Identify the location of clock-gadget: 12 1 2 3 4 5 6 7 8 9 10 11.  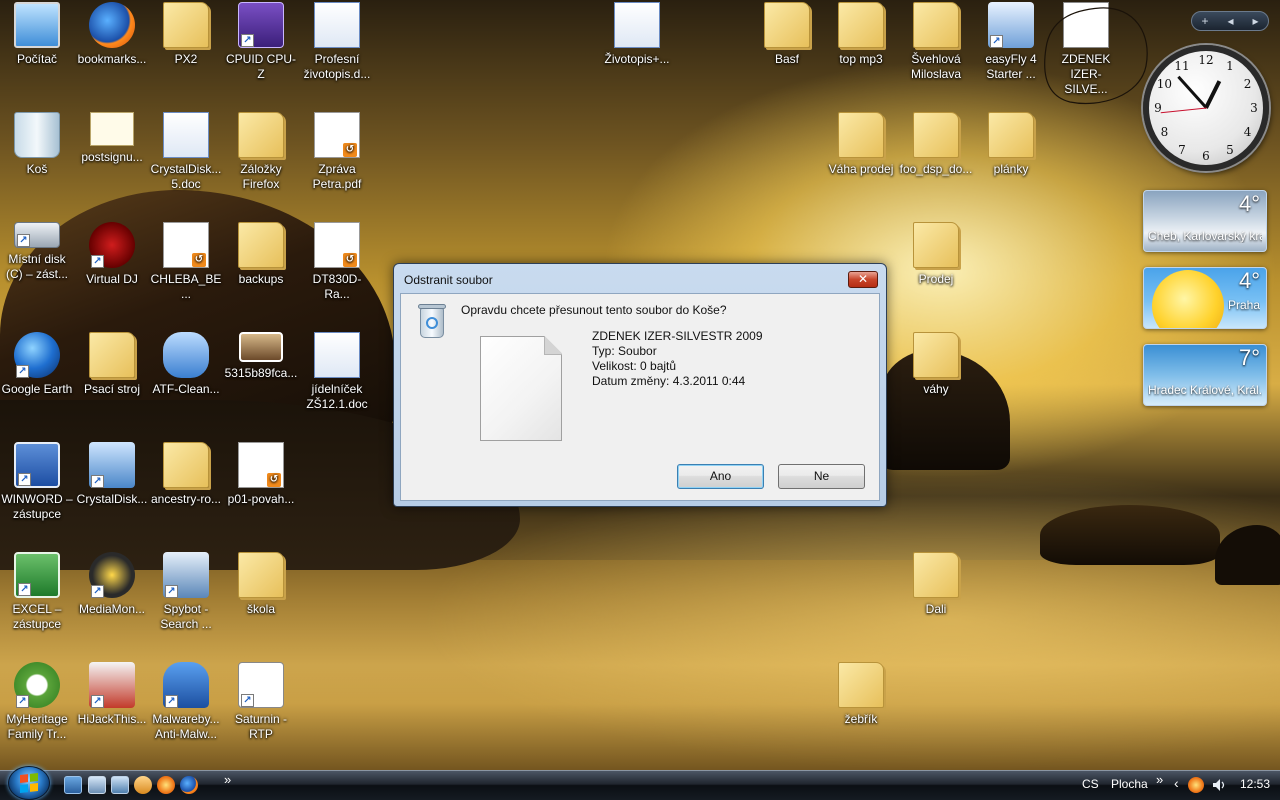
(1206, 108).